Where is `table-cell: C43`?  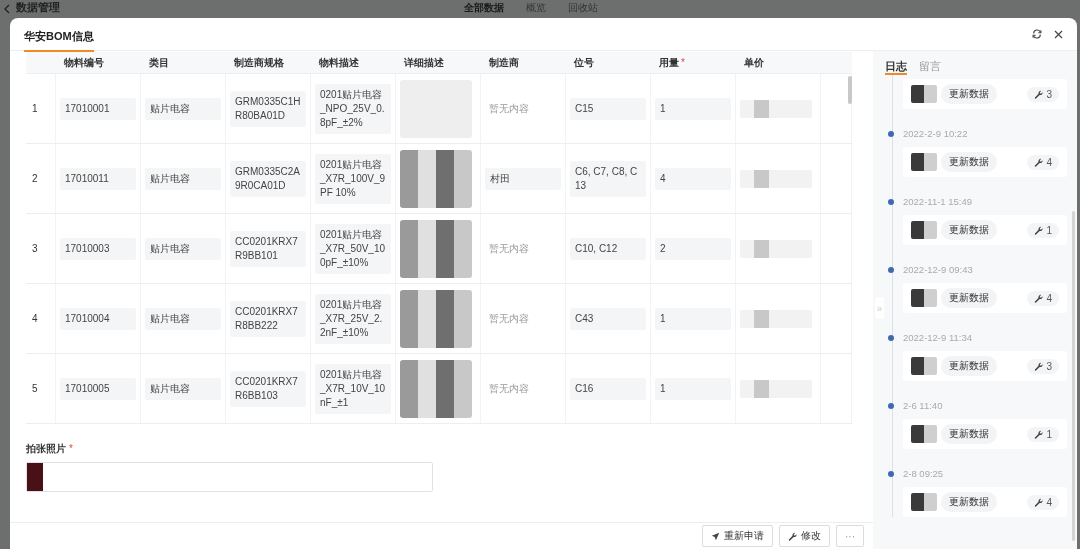
table-cell: C43 is located at coordinates (608, 318).